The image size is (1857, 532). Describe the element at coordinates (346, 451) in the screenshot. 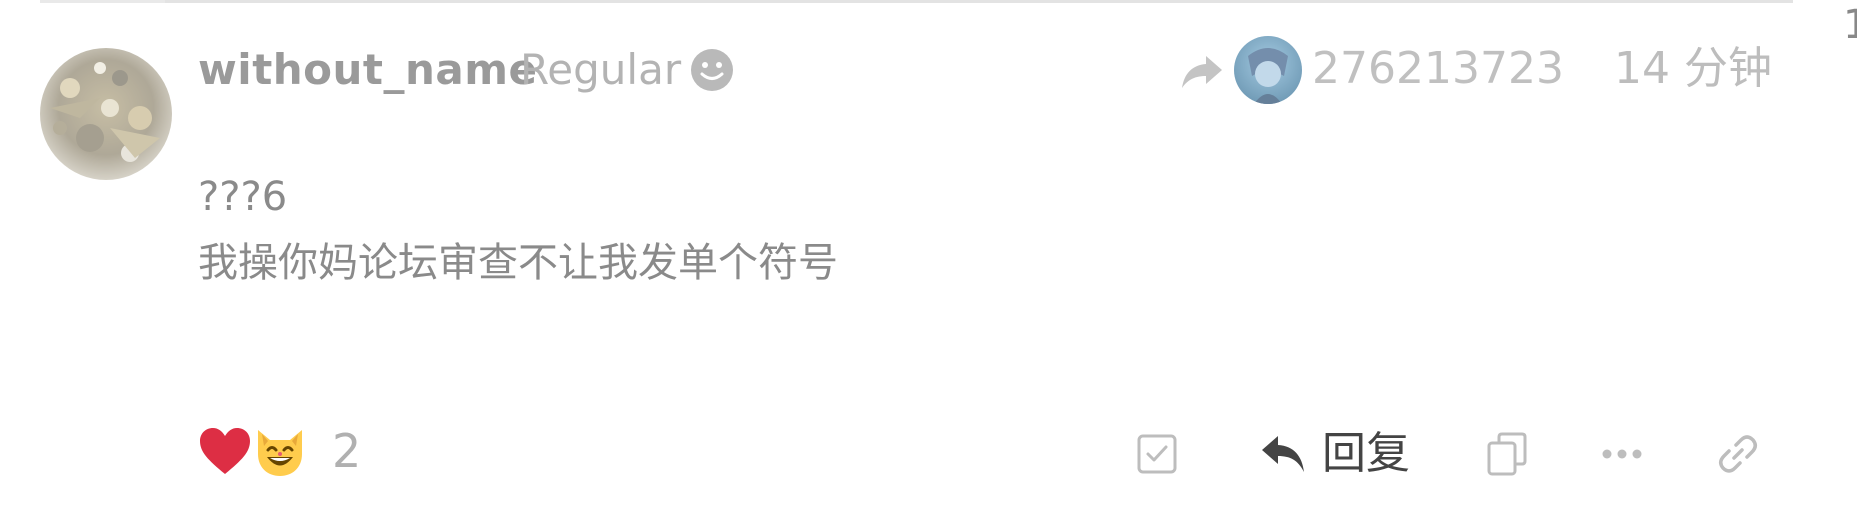

I see `reaction-count: 2` at that location.